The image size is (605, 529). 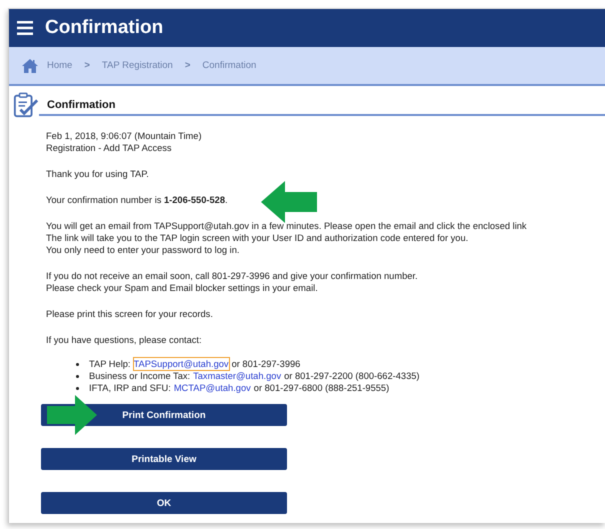 What do you see at coordinates (182, 288) in the screenshot?
I see `message-text: Please check your Spam and Email blocker settings in your email.` at bounding box center [182, 288].